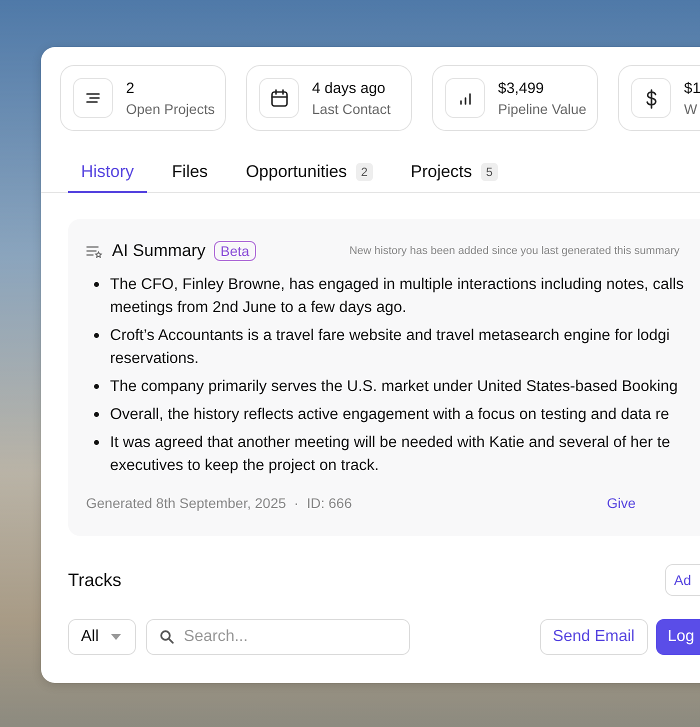 The width and height of the screenshot is (700, 727). I want to click on bullet-text: The CFO, Finley Browne, has engaged in multiple interactions including notes, calls meetings from 2nd June to a few days ago., so click(397, 296).